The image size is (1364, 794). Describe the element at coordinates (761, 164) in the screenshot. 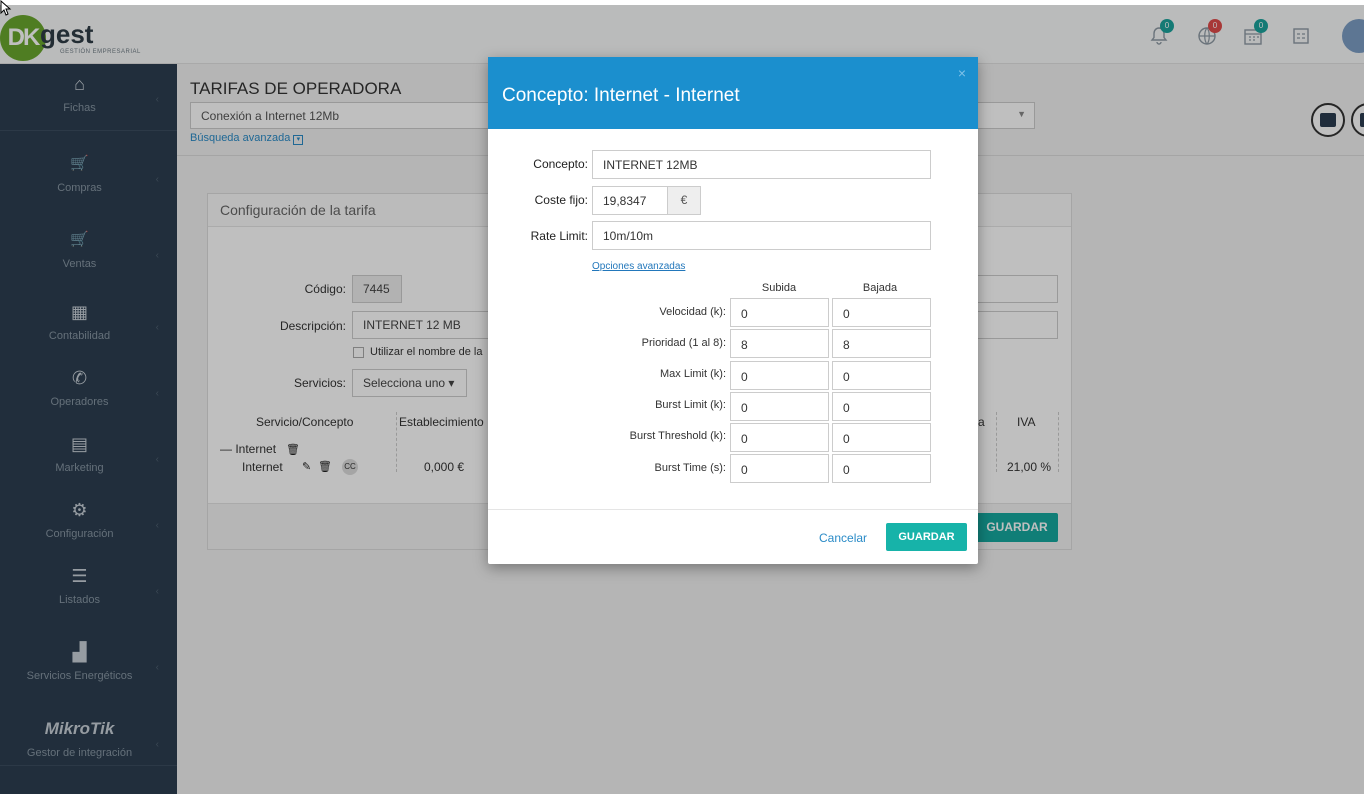

I see `concepto-input: INTERNET 12MB` at that location.